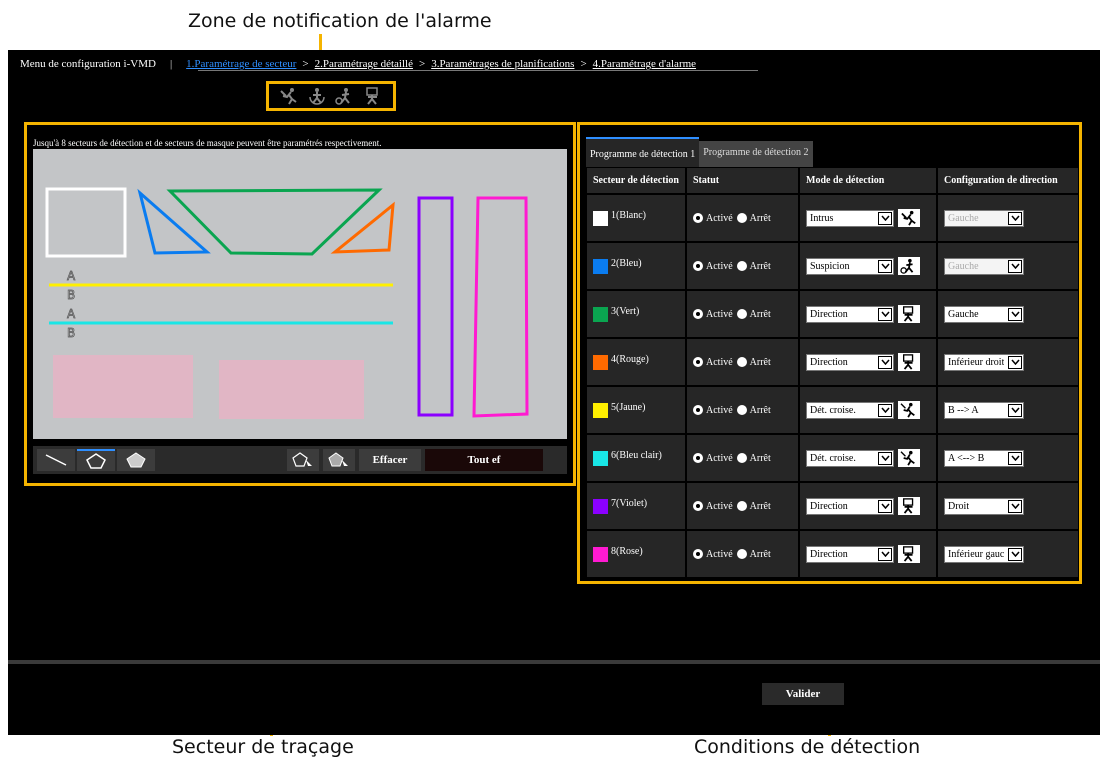 Image resolution: width=1100 pixels, height=764 pixels. Describe the element at coordinates (88, 64) in the screenshot. I see `menu-title: Menu de configuration i-VMD` at that location.